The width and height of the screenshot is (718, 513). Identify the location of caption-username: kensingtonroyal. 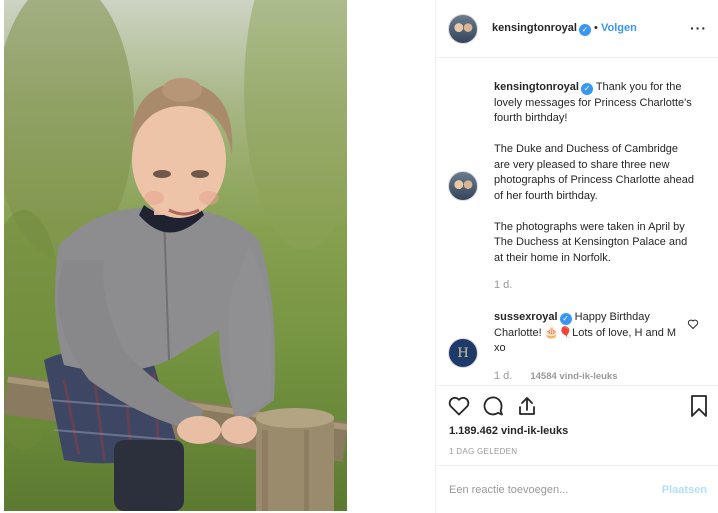
(536, 87).